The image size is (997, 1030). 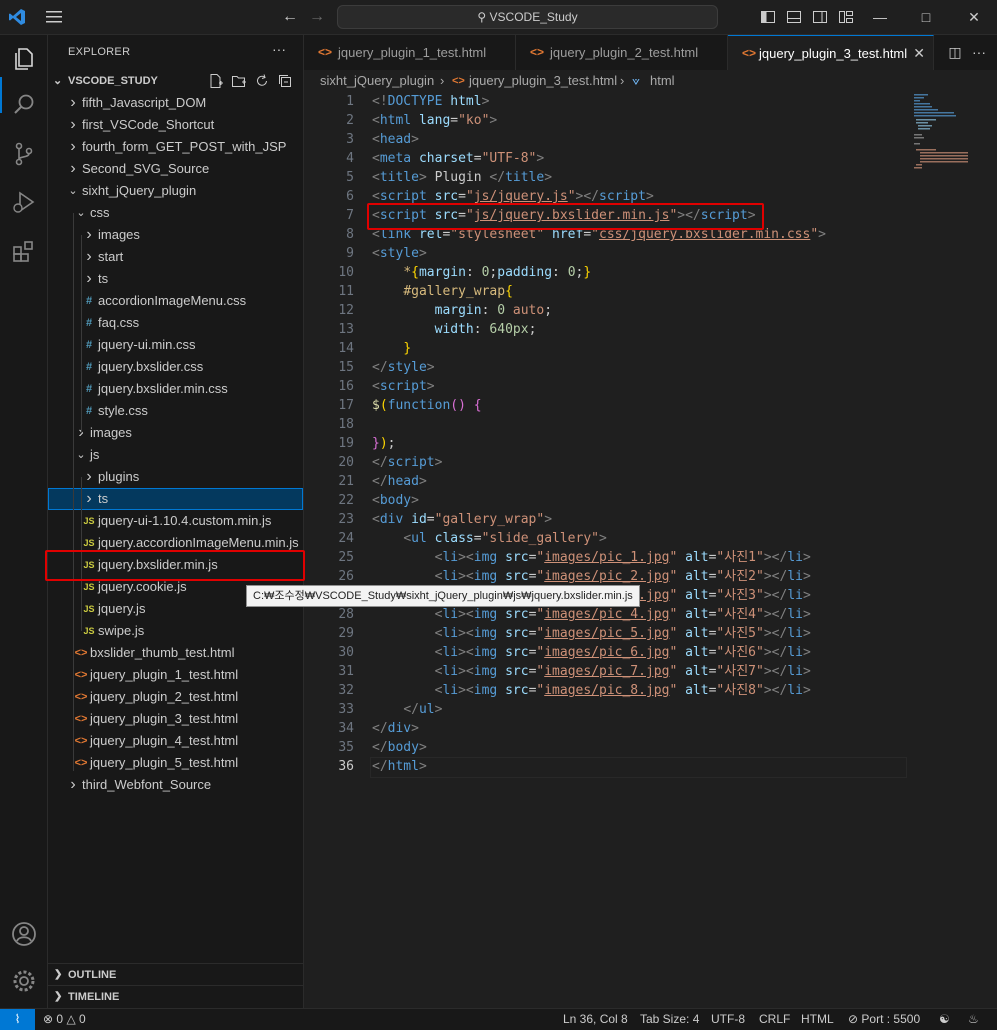 I want to click on code-line: <script>, so click(x=403, y=386).